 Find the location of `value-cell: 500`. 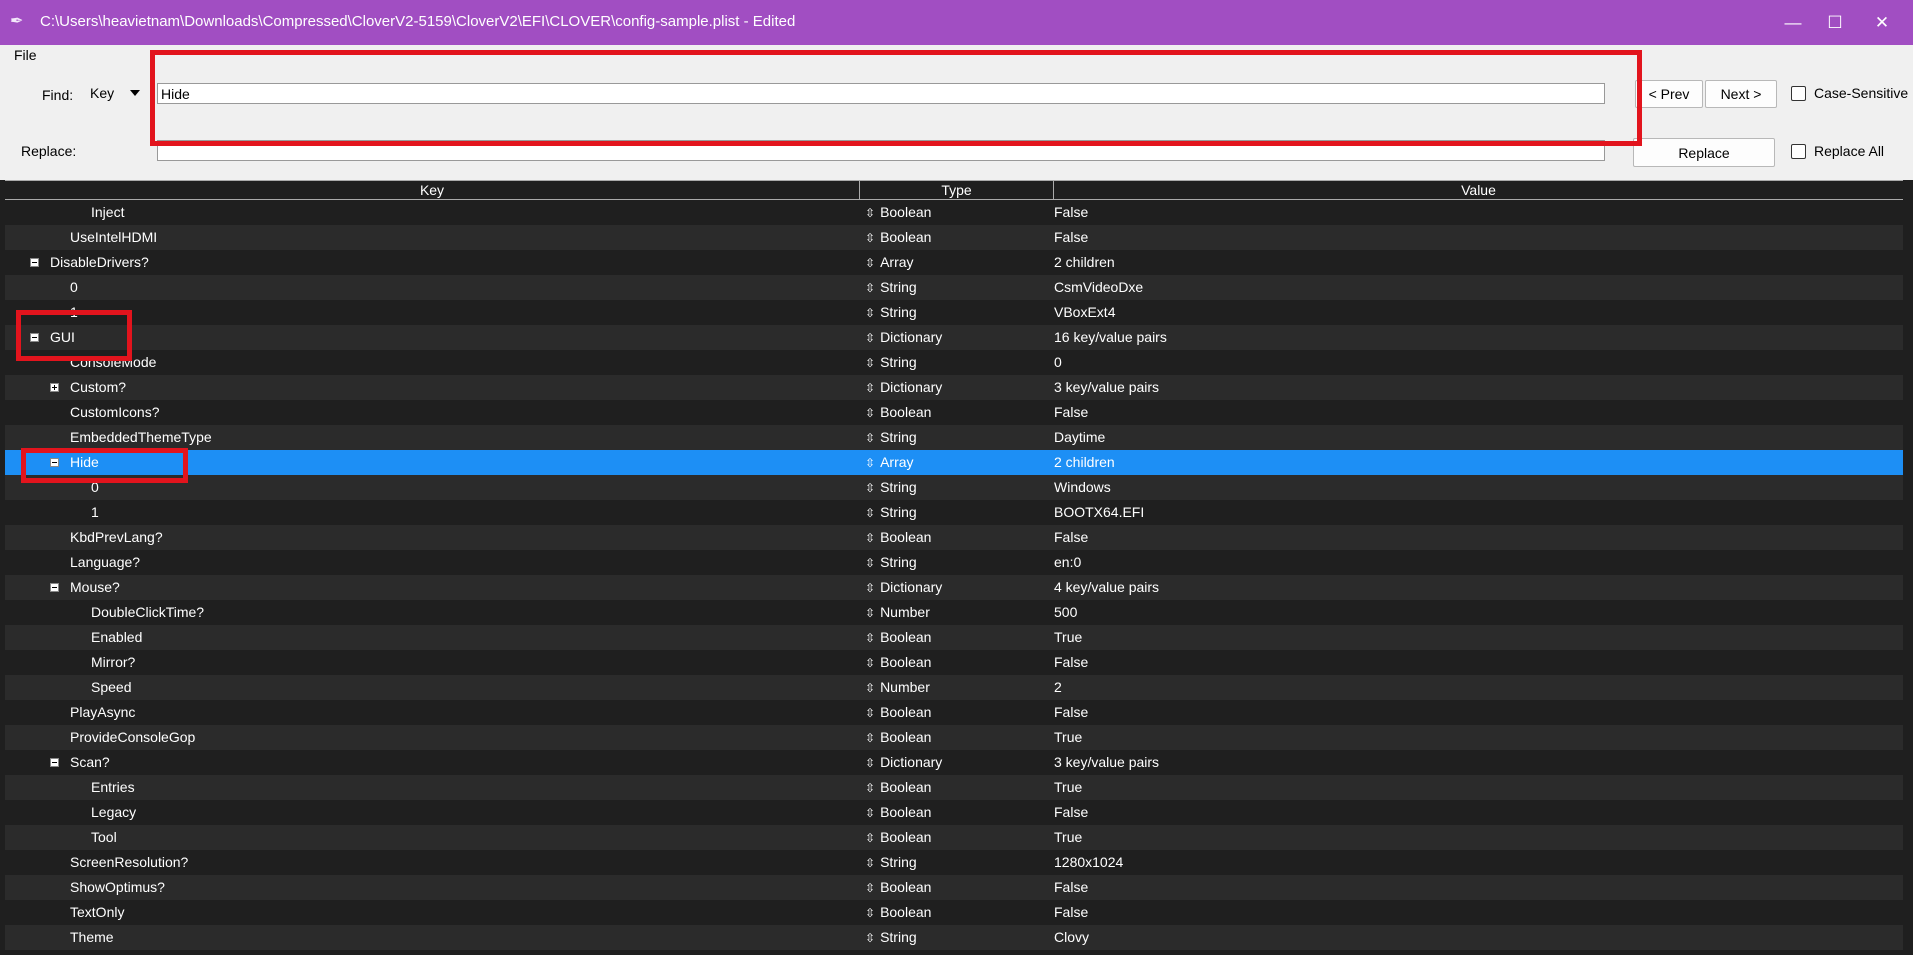

value-cell: 500 is located at coordinates (1065, 612).